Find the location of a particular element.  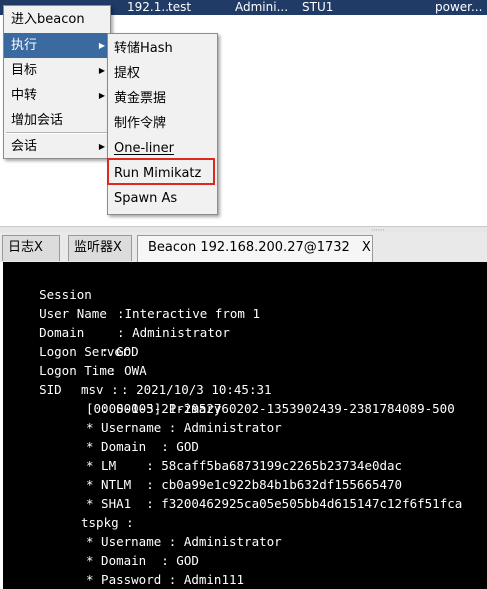

menu-item-spawn: 增加会话 is located at coordinates (57, 120).